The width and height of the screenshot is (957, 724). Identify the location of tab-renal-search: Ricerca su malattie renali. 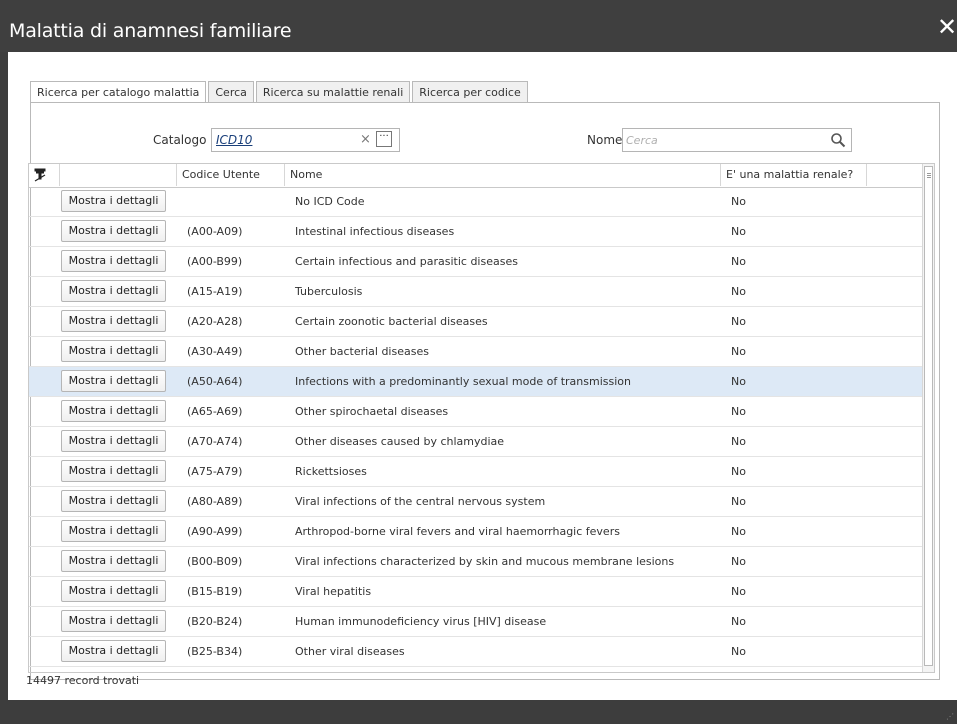
(333, 92).